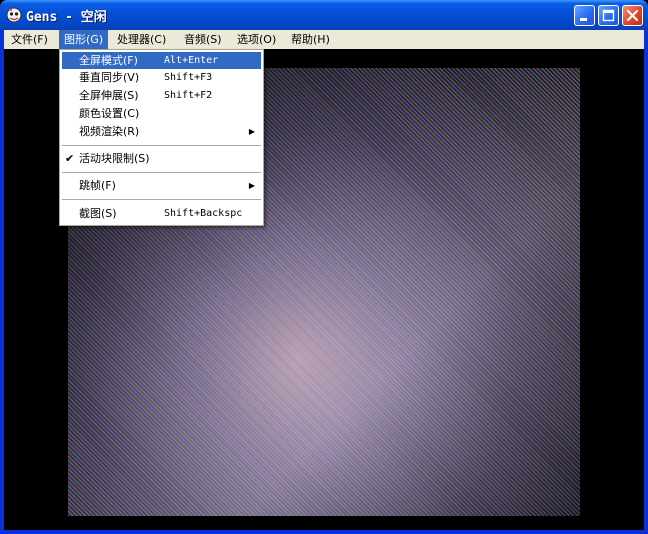  What do you see at coordinates (161, 113) in the screenshot?
I see `menu-item-color-settings: 颜色设置(C)` at bounding box center [161, 113].